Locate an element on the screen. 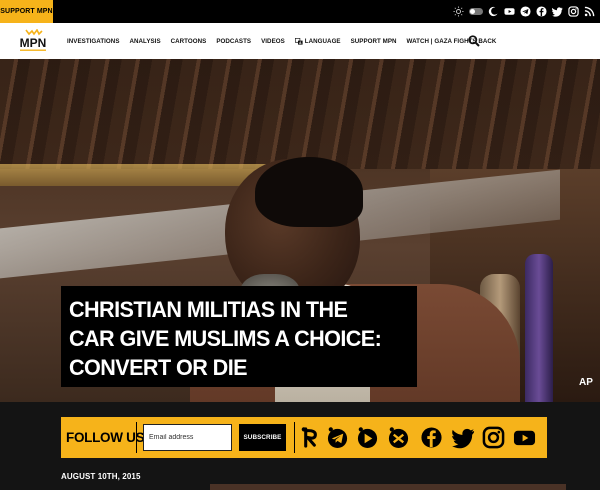  moon-icon is located at coordinates (493, 11).